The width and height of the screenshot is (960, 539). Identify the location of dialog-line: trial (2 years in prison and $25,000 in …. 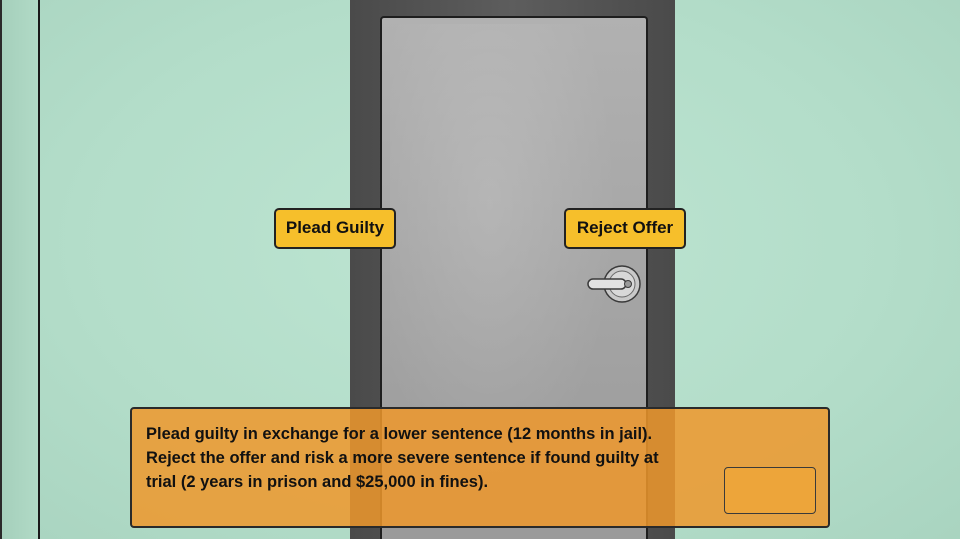
(317, 482).